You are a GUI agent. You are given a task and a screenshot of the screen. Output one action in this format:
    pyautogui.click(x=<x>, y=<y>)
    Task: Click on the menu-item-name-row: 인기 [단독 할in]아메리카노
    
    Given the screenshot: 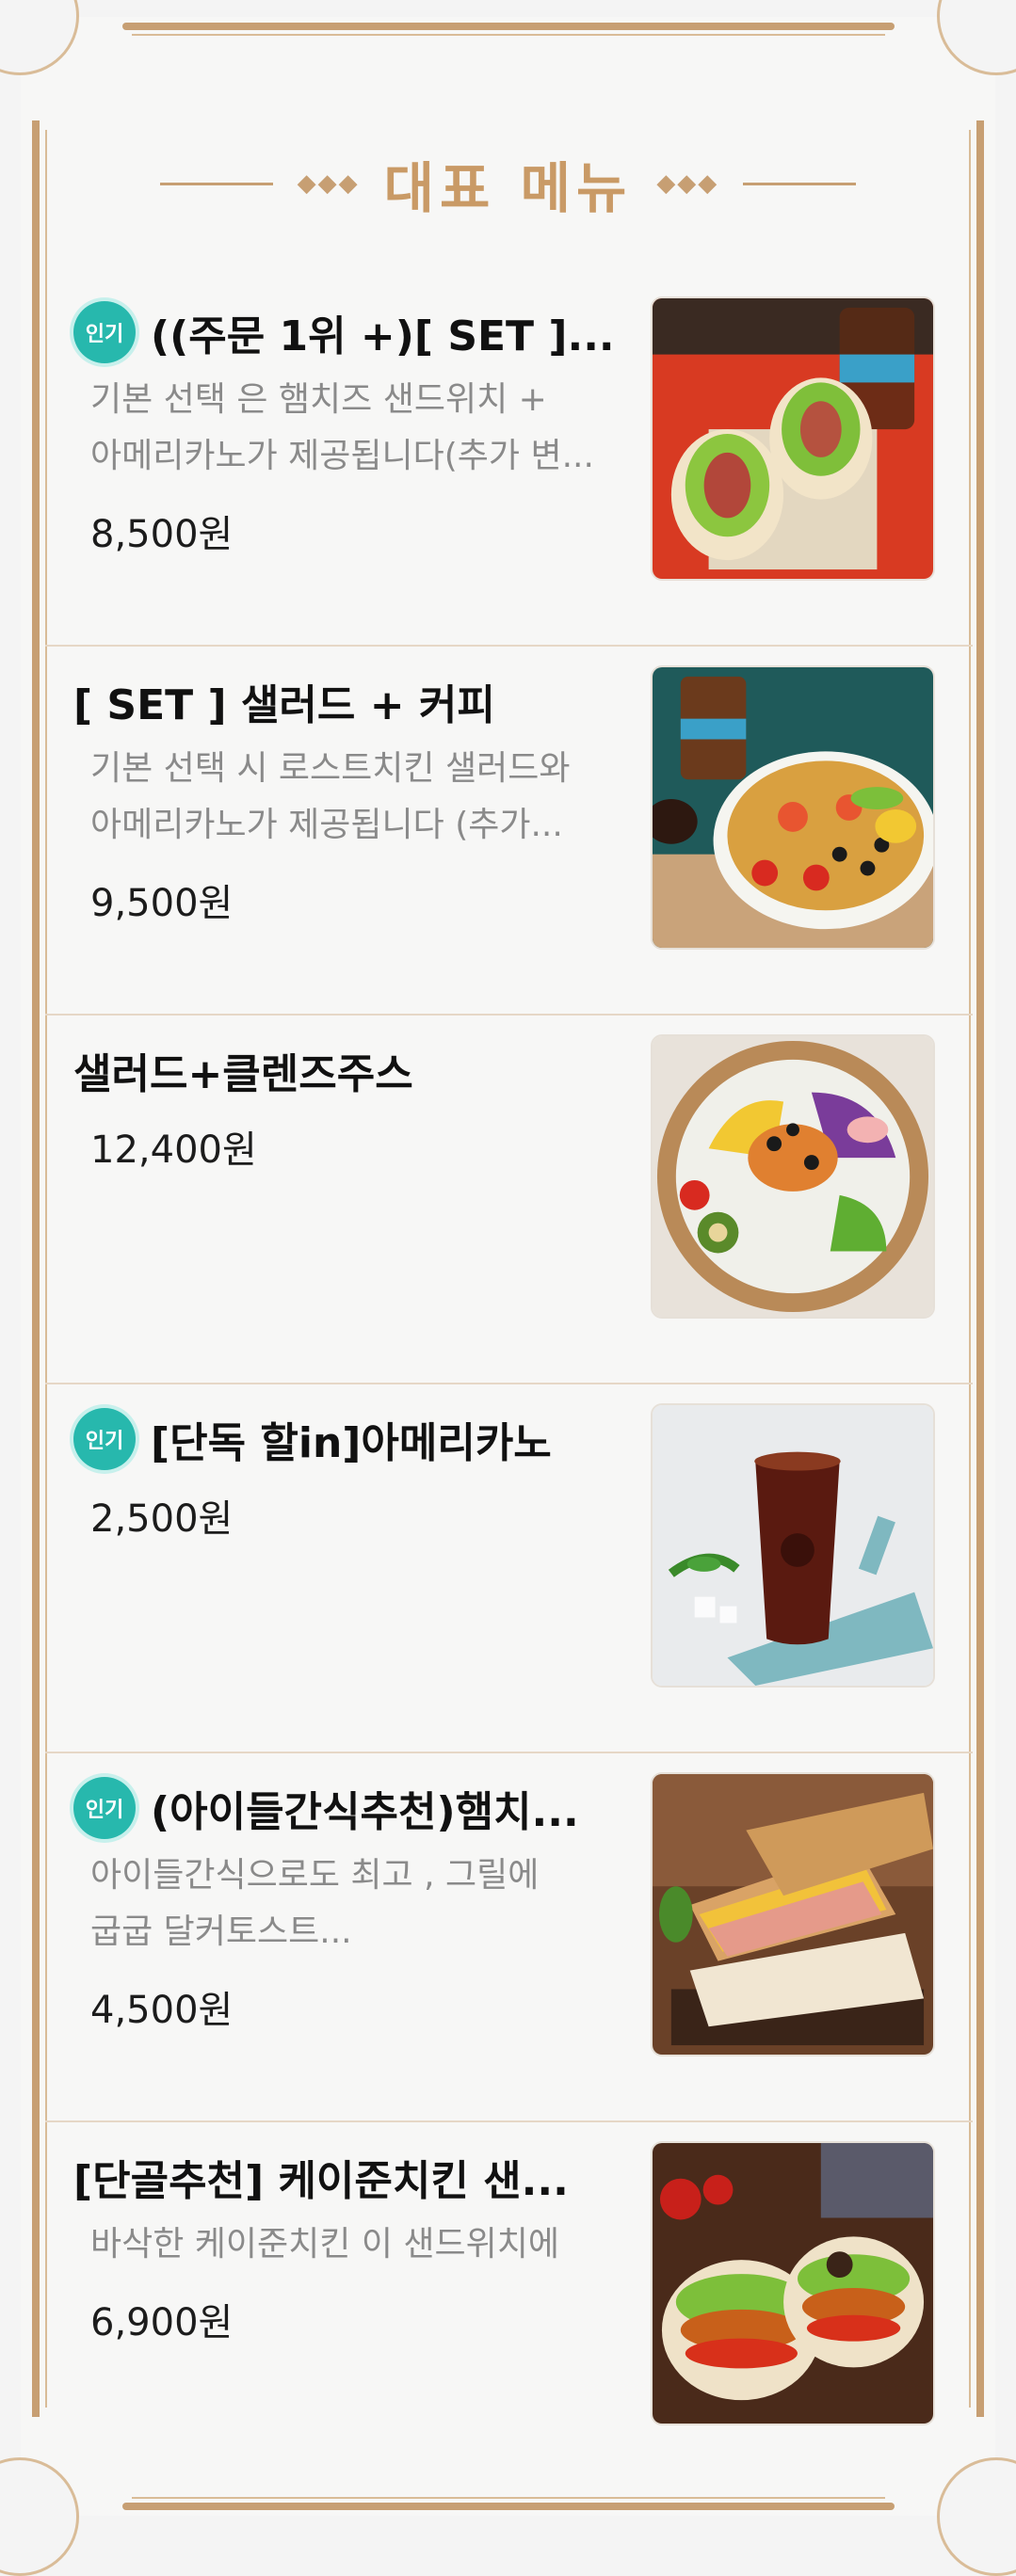 What is the action you would take?
    pyautogui.click(x=355, y=1439)
    